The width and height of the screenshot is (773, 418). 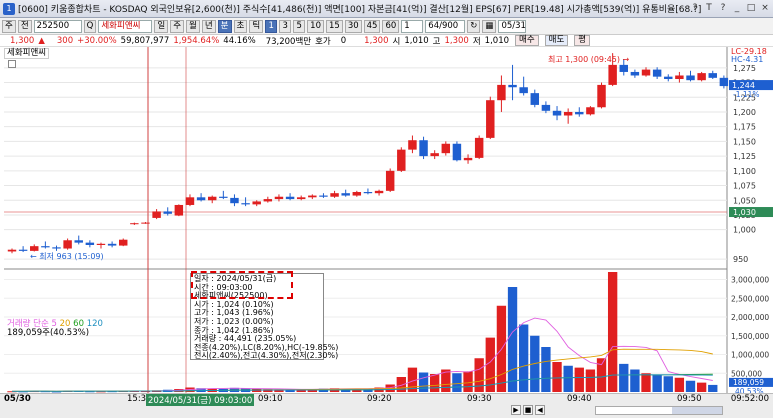 What do you see at coordinates (200, 400) in the screenshot?
I see `time-axis-highlight: 2024/05/31(금) 09:03:00` at bounding box center [200, 400].